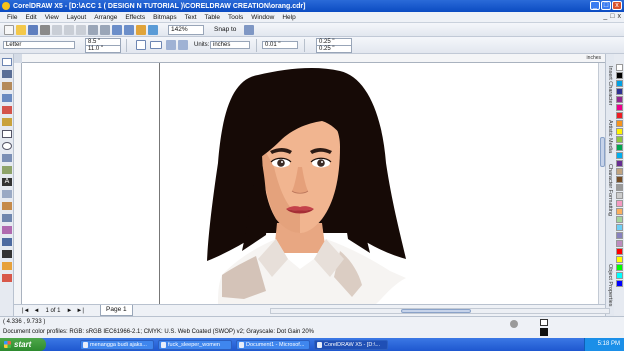  What do you see at coordinates (7, 62) in the screenshot?
I see `pick-tool-icon` at bounding box center [7, 62].